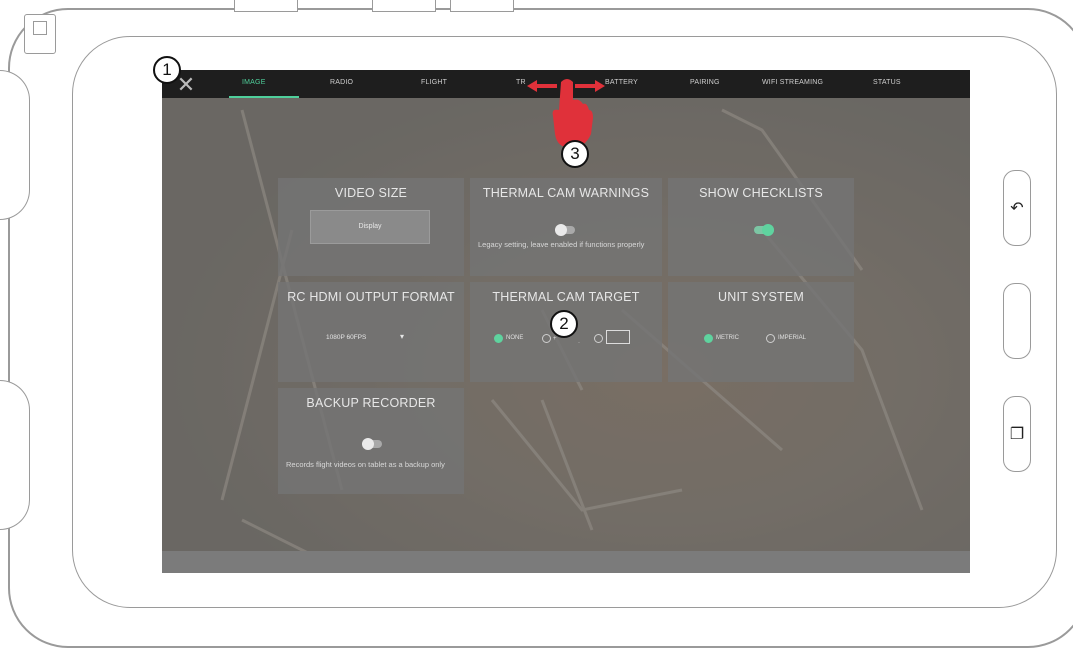 The width and height of the screenshot is (1073, 648). What do you see at coordinates (727, 338) in the screenshot?
I see `radio-label: METRIC` at bounding box center [727, 338].